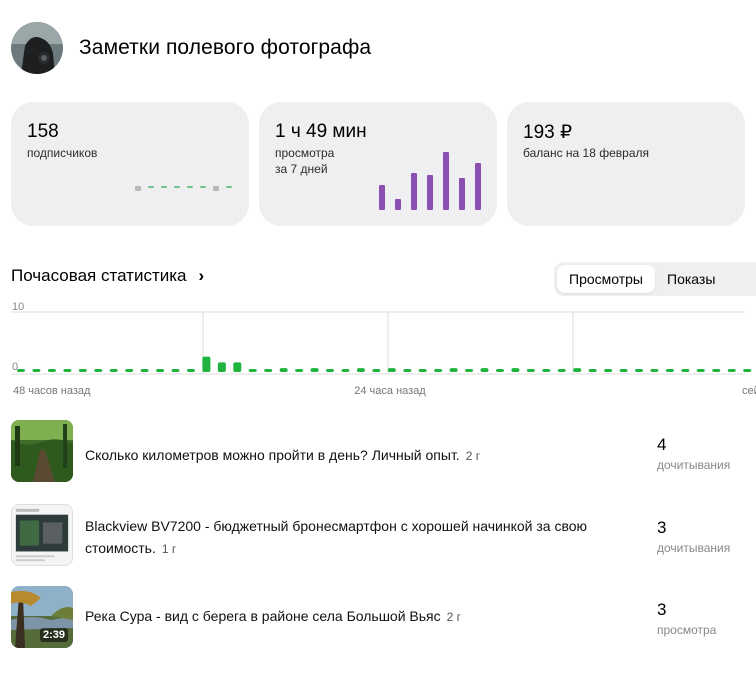 This screenshot has height=685, width=756. Describe the element at coordinates (169, 549) in the screenshot. I see `article-age: 1 г` at that location.